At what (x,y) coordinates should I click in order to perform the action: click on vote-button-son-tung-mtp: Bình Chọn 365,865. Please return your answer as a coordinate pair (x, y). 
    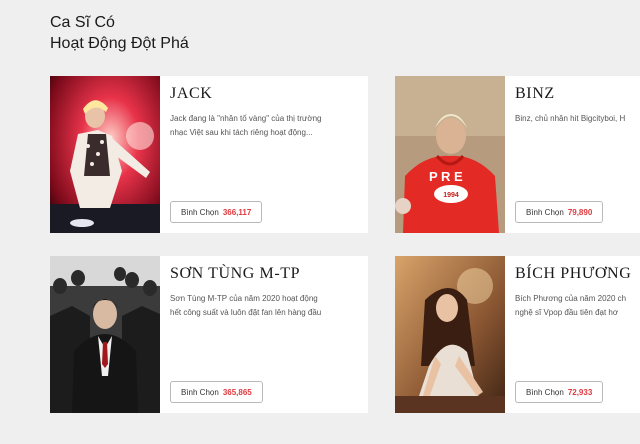
    Looking at the image, I should click on (216, 392).